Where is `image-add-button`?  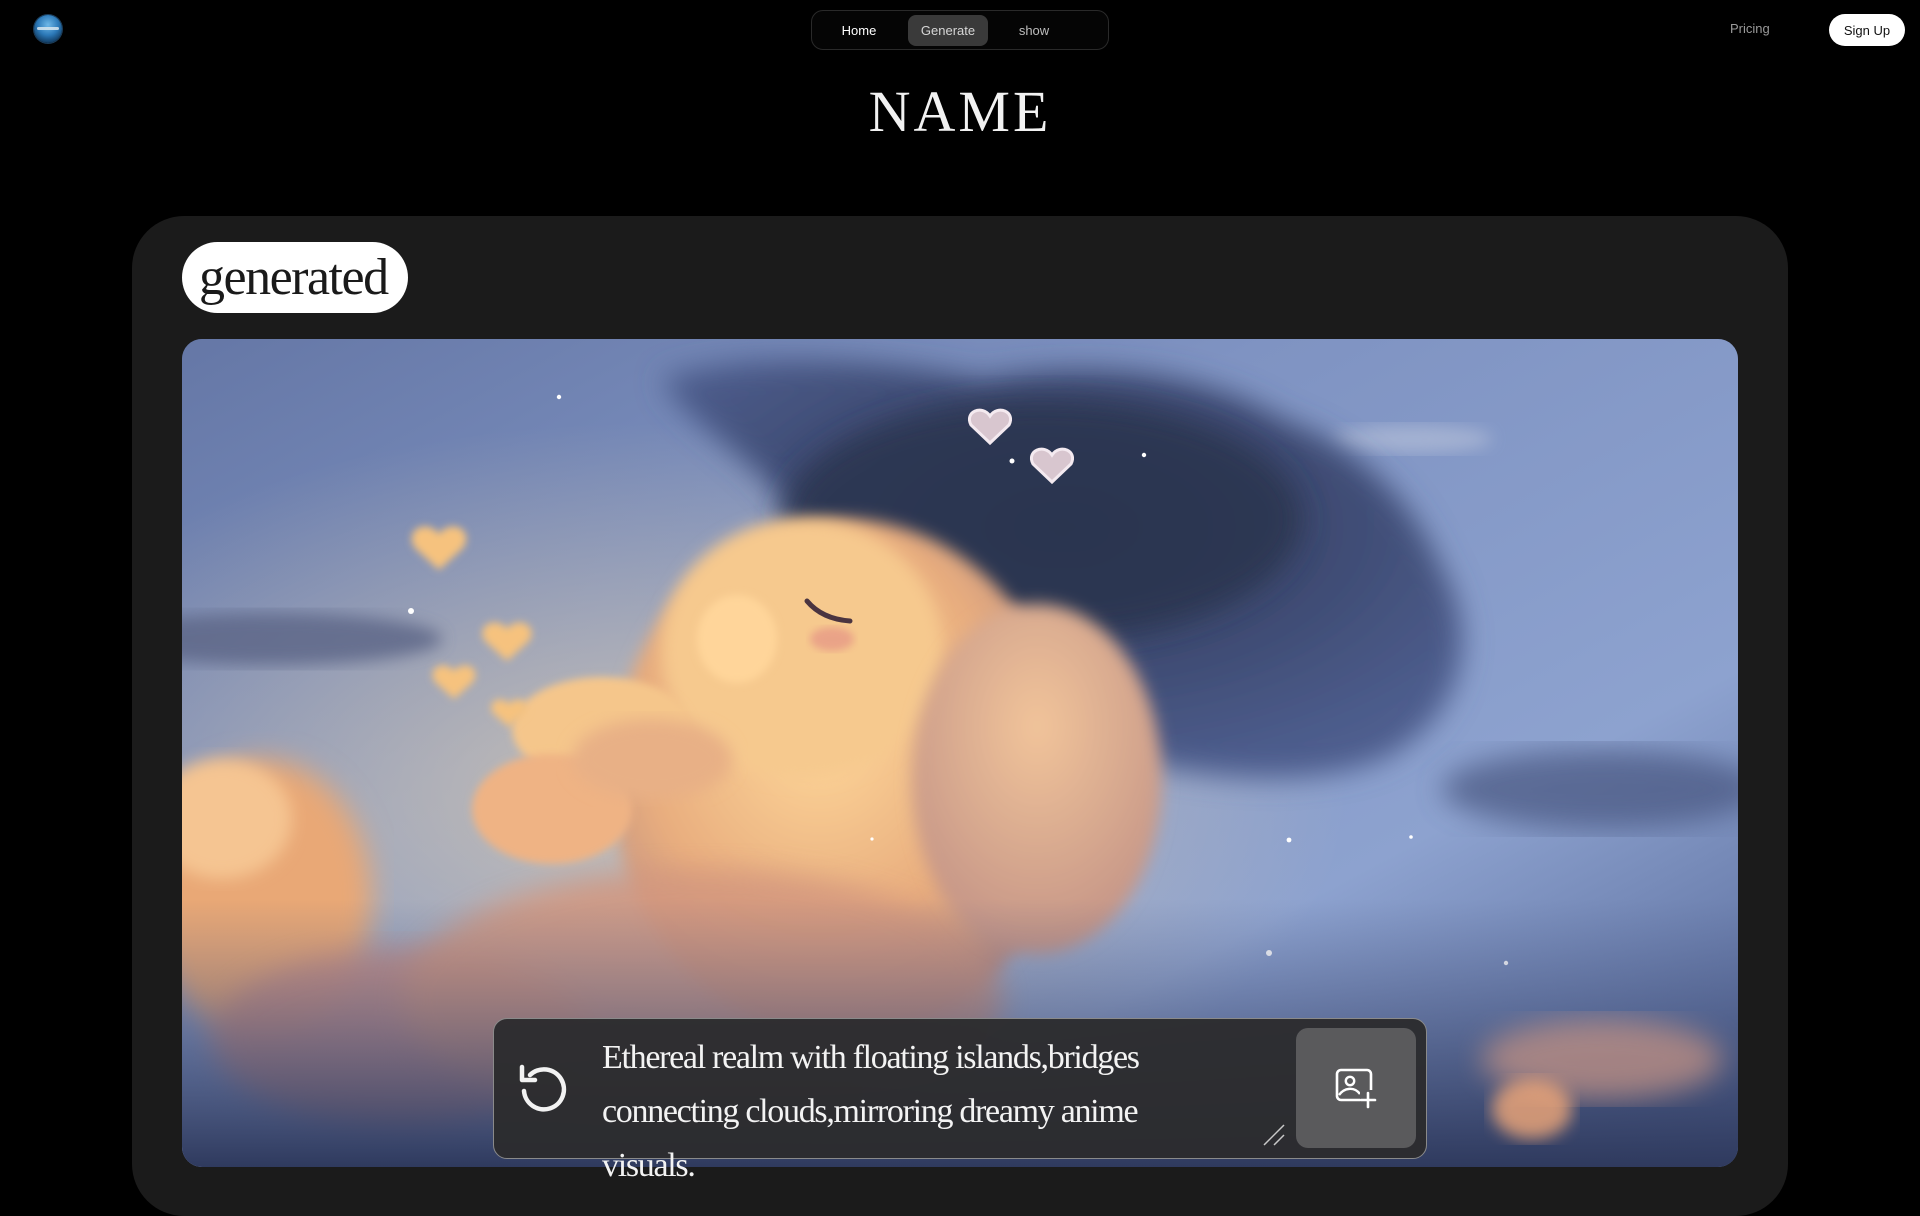
image-add-button is located at coordinates (1356, 1088).